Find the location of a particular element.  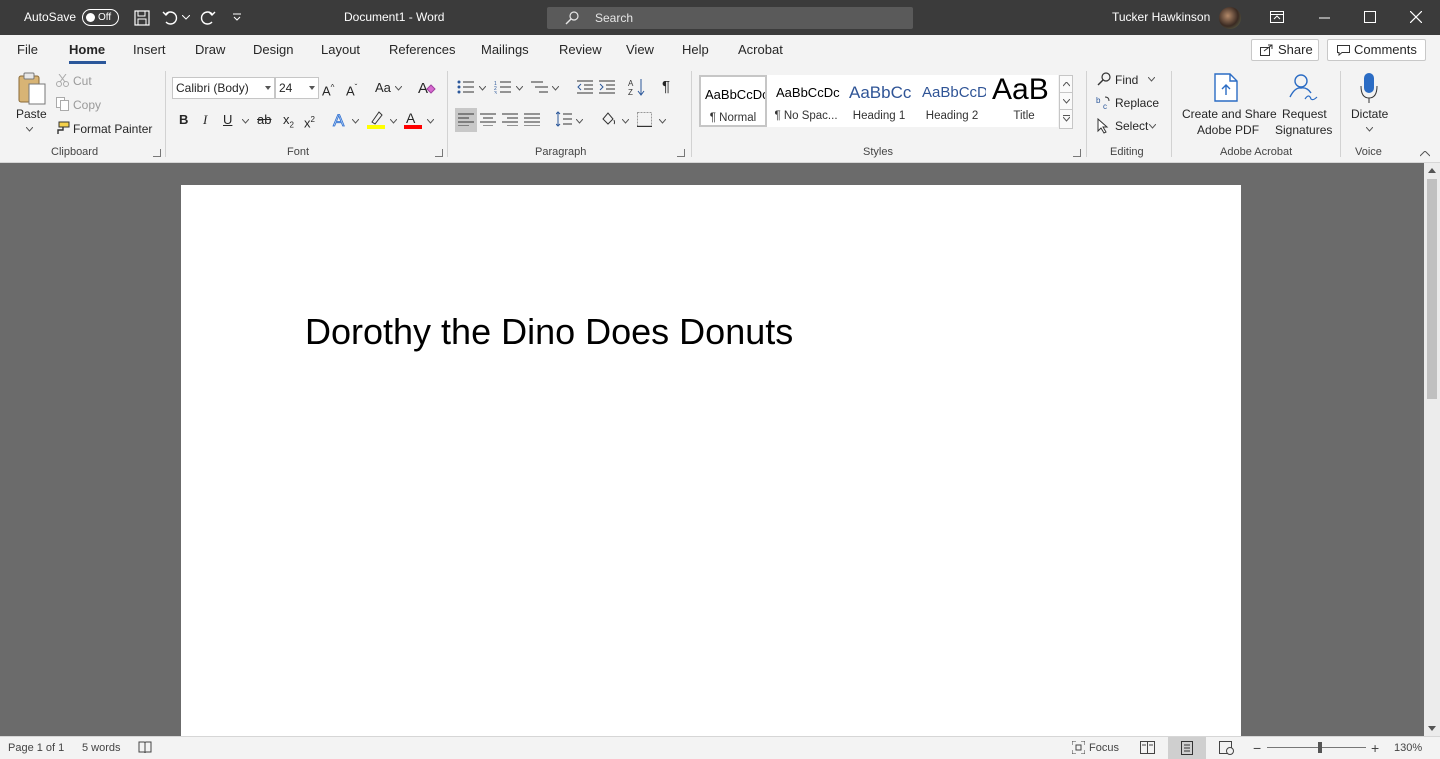

select-label: Select is located at coordinates (1131, 126).